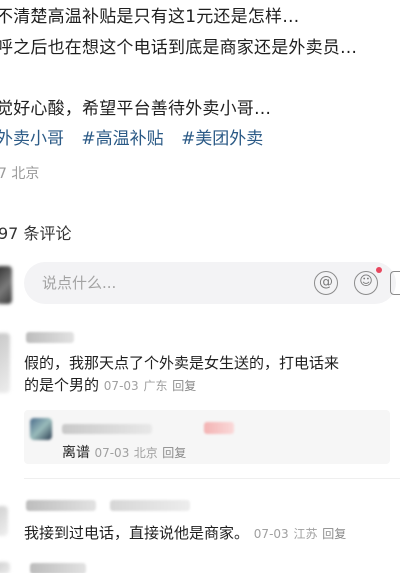 This screenshot has width=400, height=573. Describe the element at coordinates (167, 283) in the screenshot. I see `comment-input` at that location.